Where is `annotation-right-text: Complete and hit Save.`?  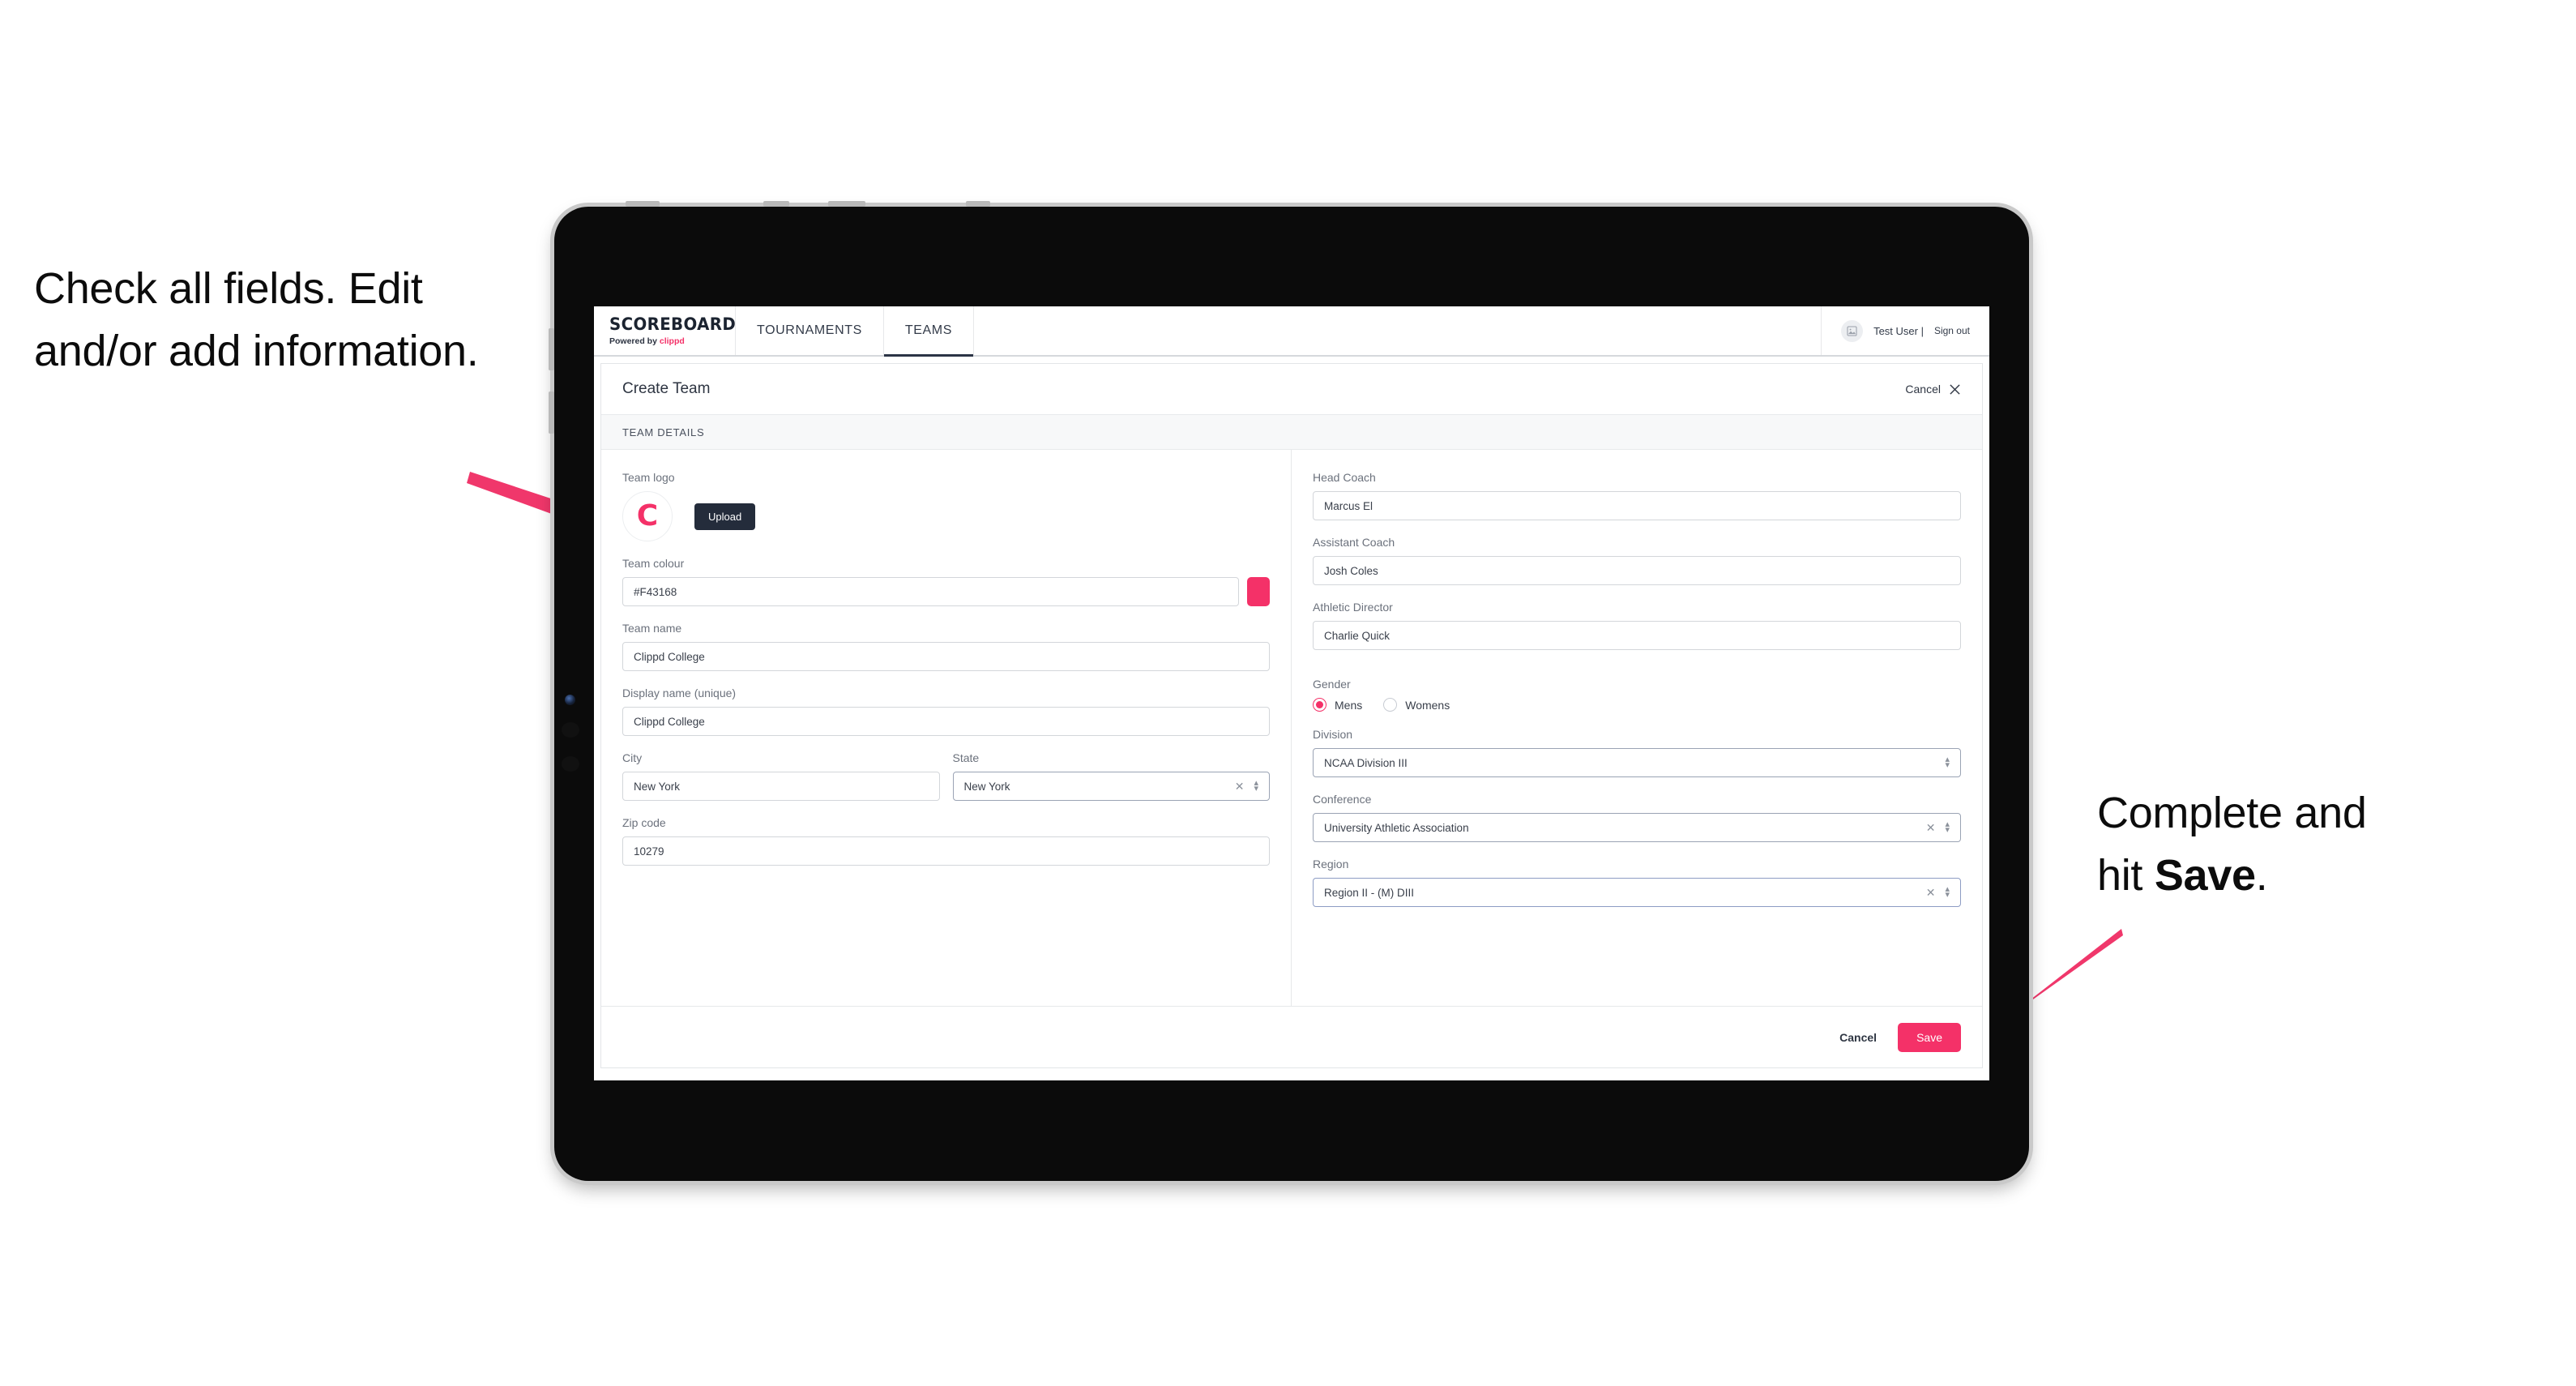 annotation-right-text: Complete and hit Save. is located at coordinates (2324, 844).